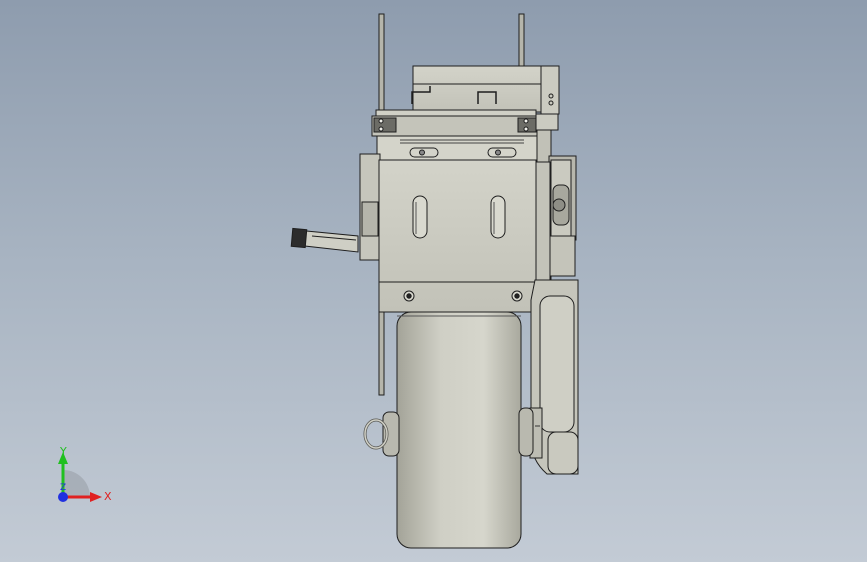 This screenshot has width=867, height=562. I want to click on x-axis-label: X, so click(108, 496).